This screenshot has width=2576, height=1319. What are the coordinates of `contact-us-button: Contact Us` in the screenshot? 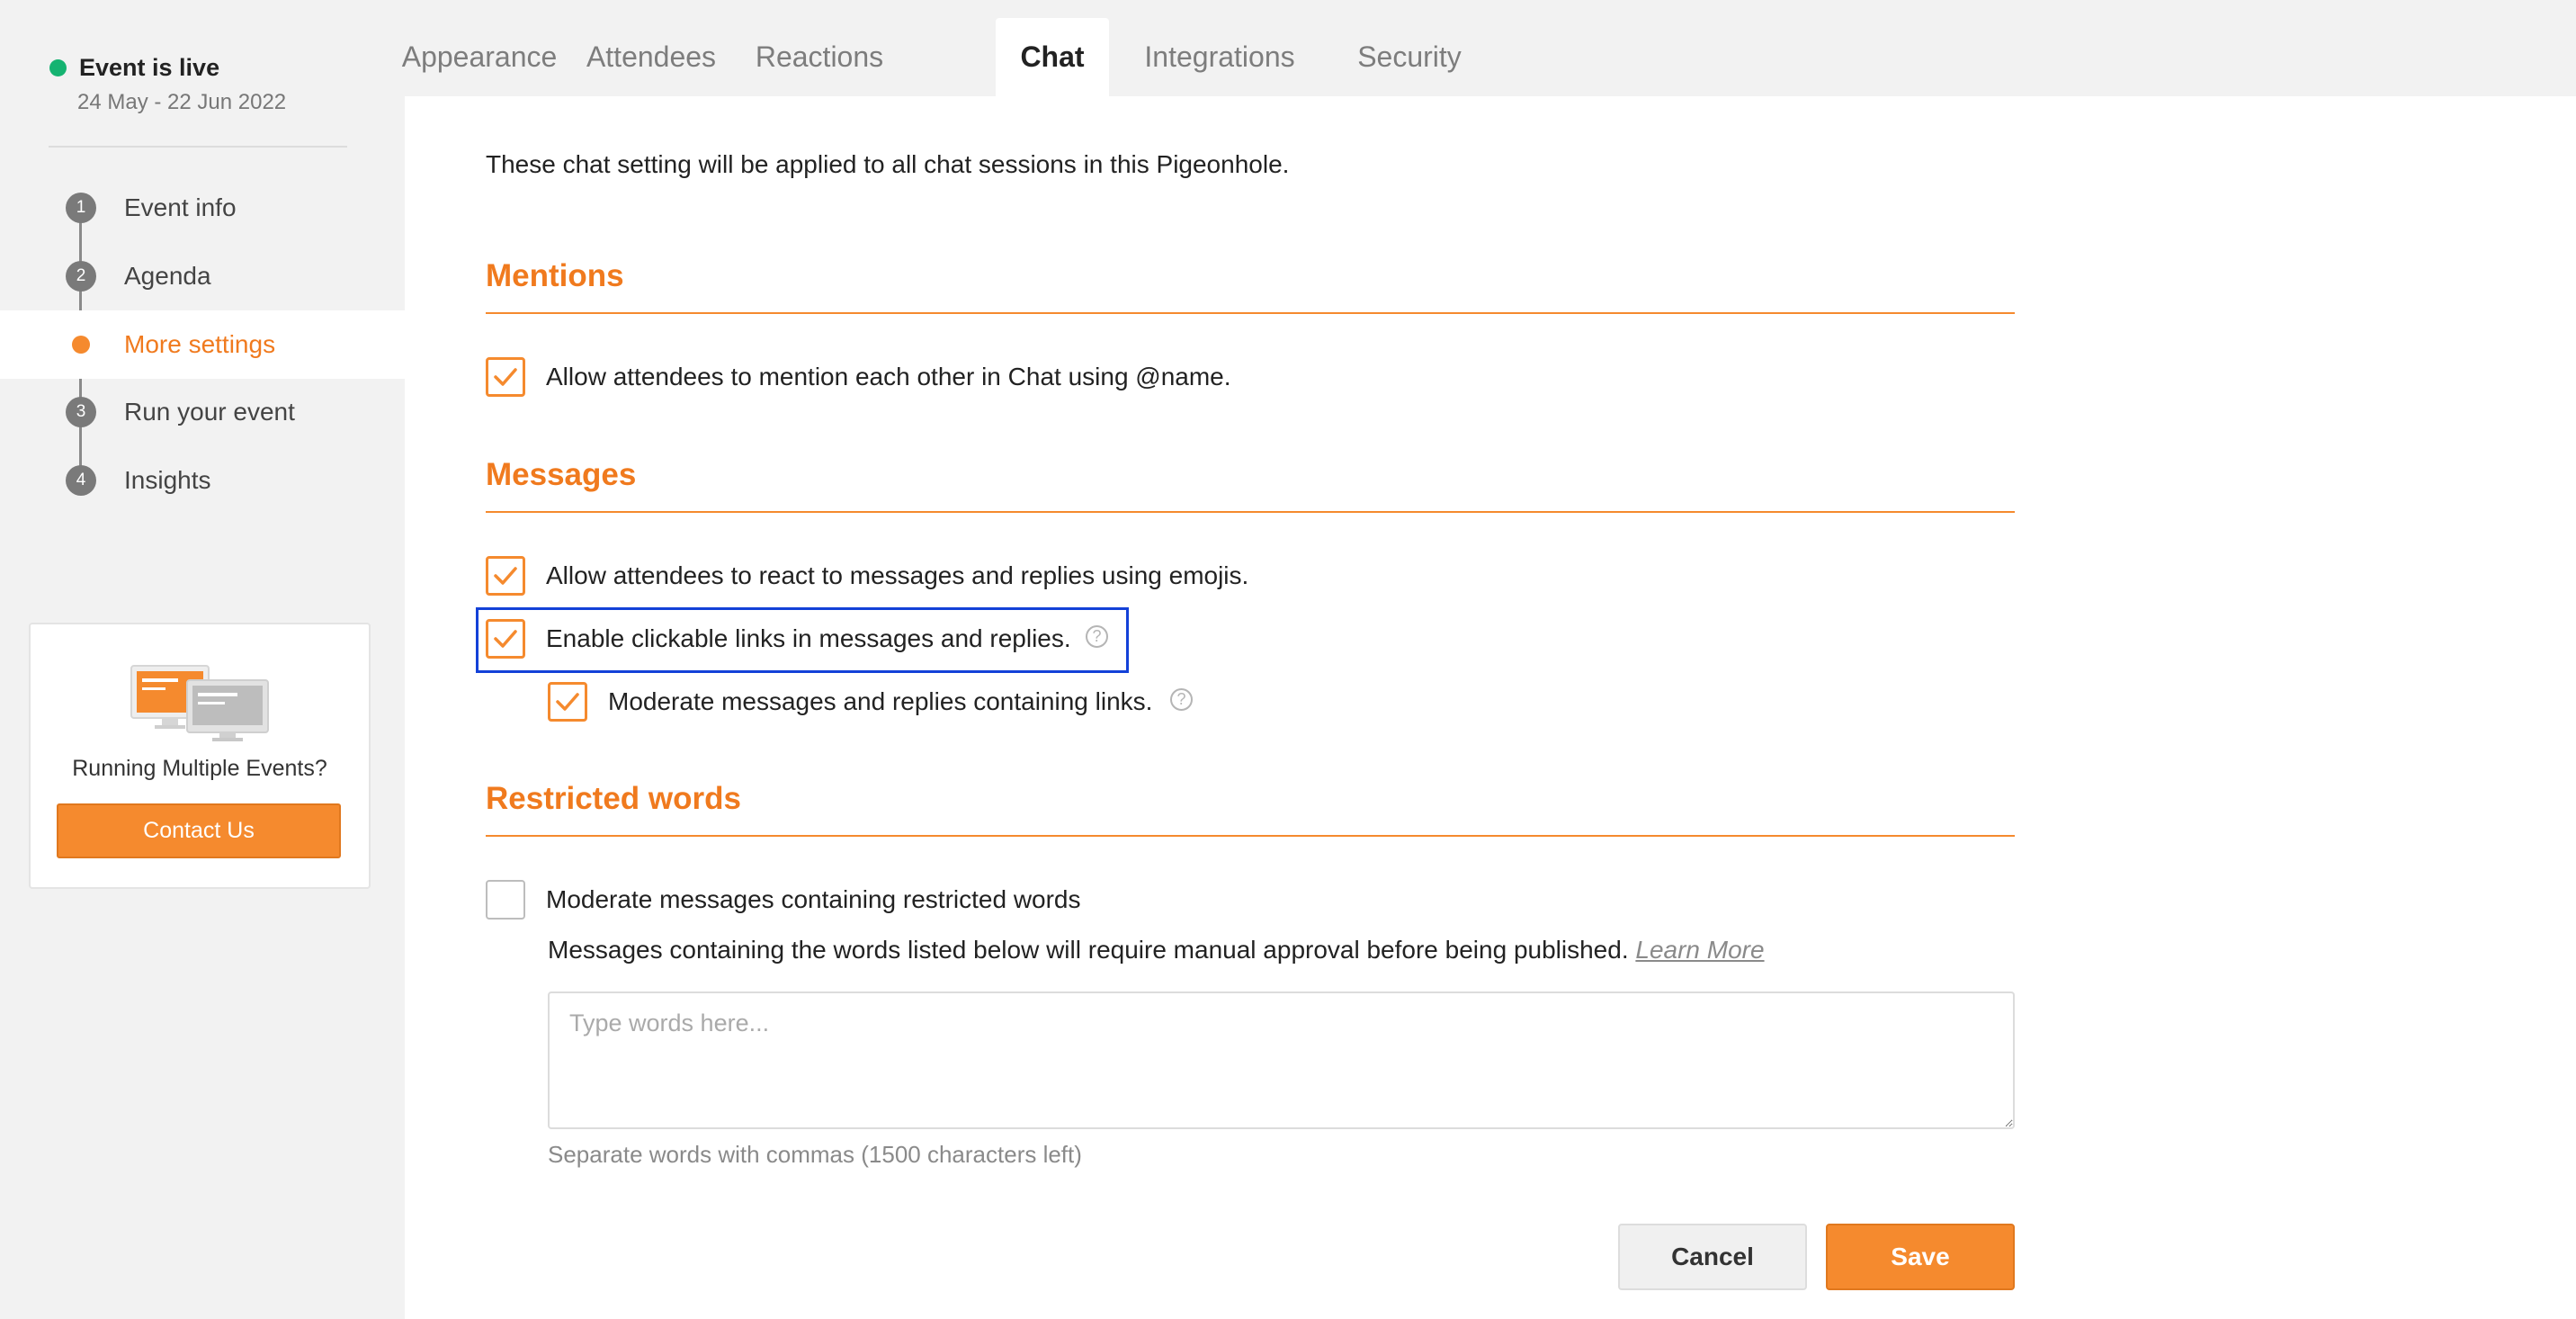 It's located at (199, 830).